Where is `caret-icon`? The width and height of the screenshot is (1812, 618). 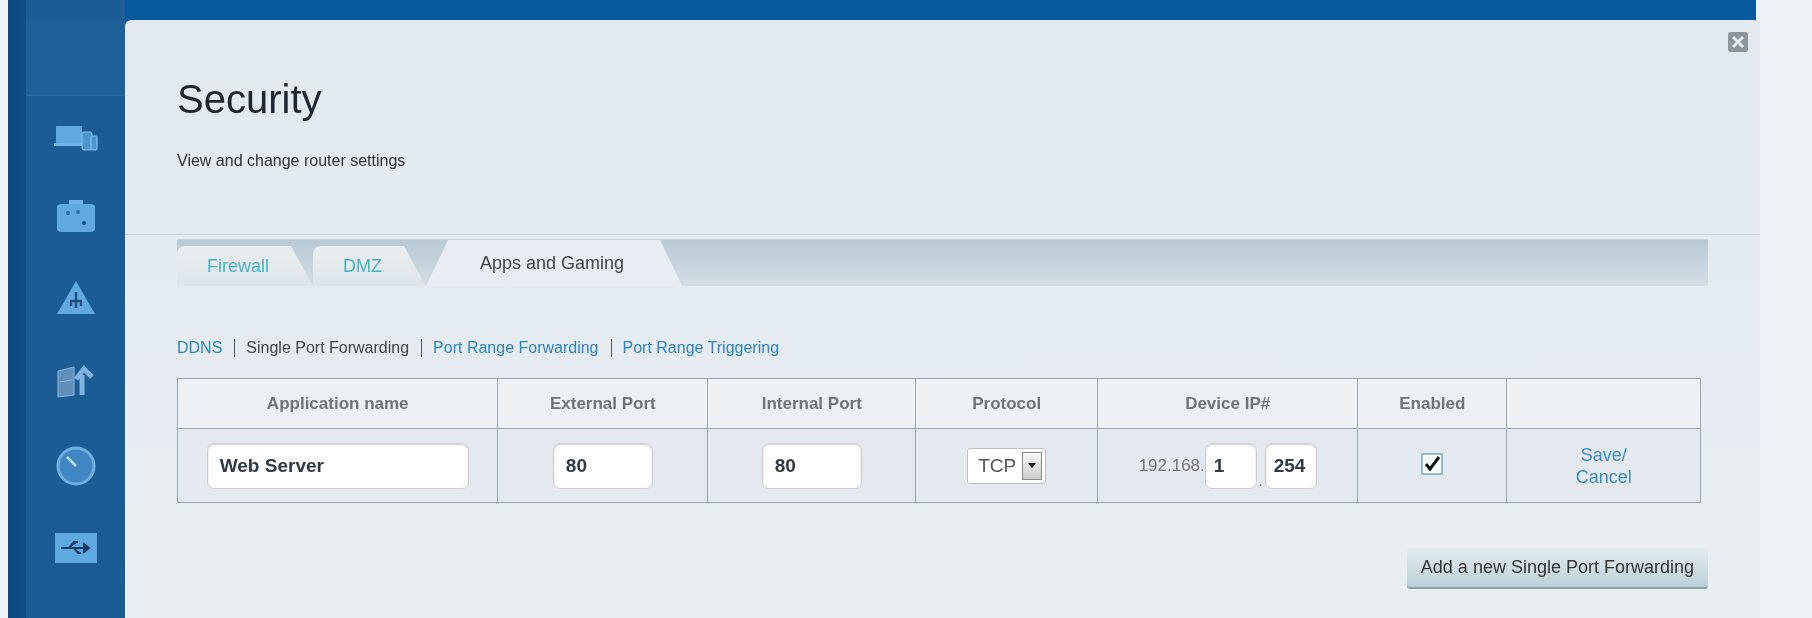
caret-icon is located at coordinates (1032, 465).